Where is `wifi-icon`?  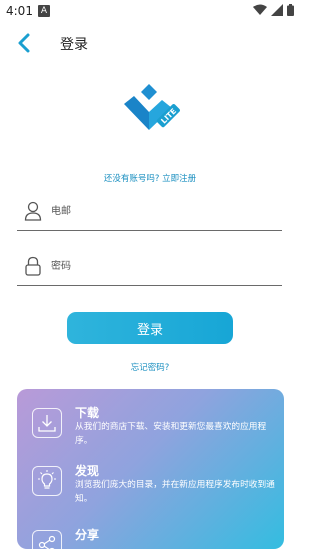 wifi-icon is located at coordinates (260, 10).